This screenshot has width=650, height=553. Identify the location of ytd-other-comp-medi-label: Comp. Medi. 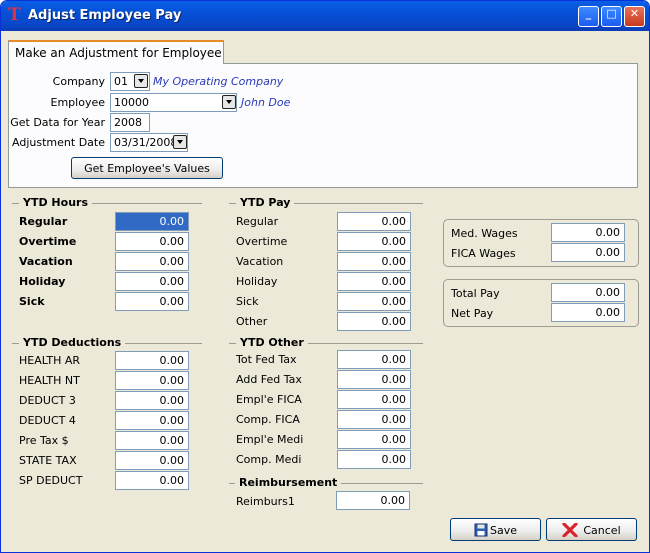
(269, 459).